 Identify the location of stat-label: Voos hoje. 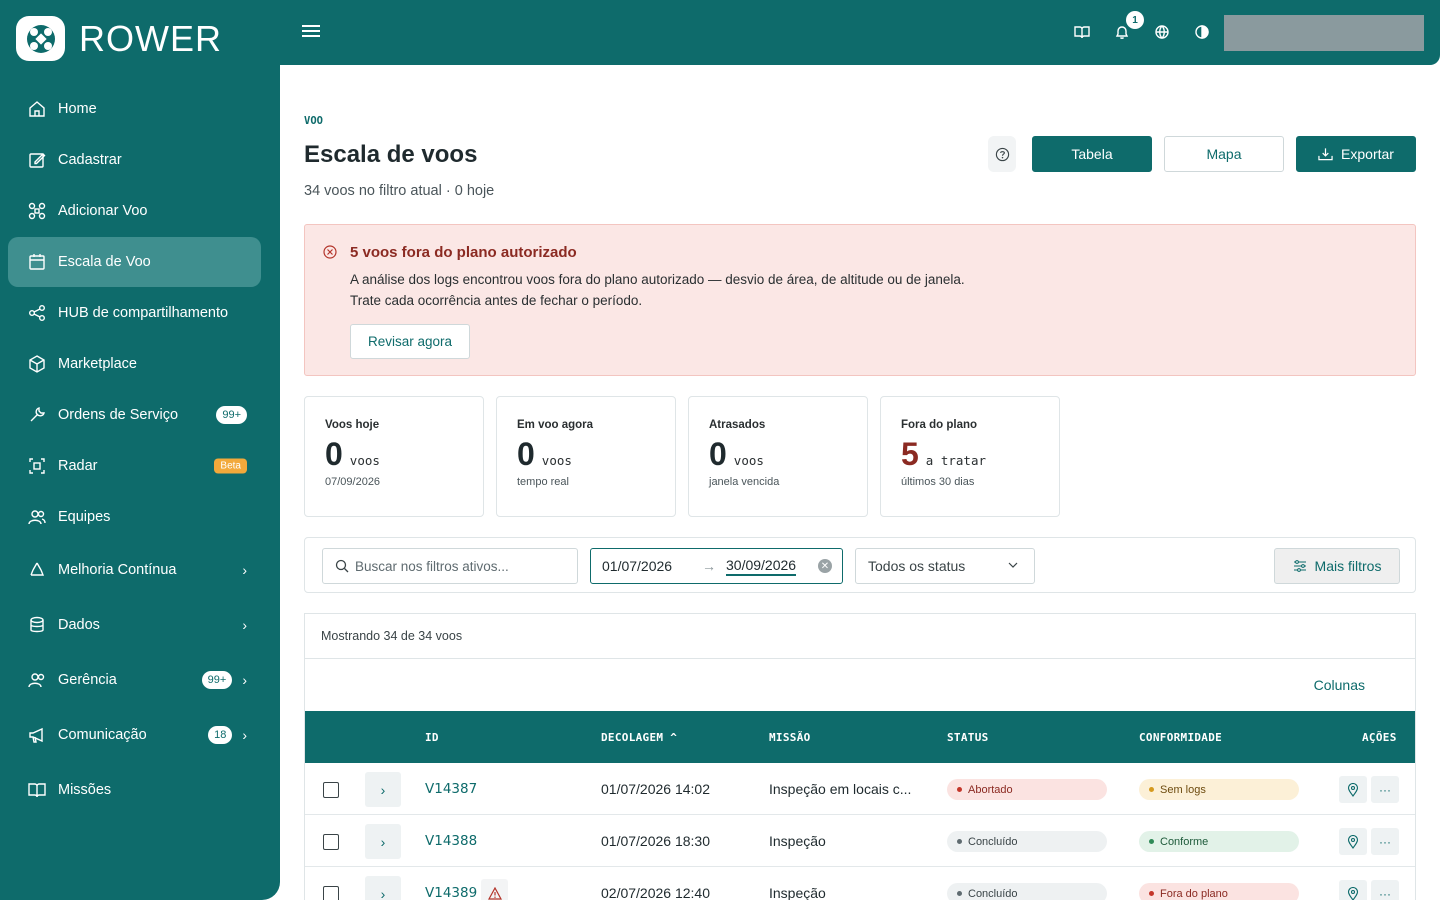
(352, 425).